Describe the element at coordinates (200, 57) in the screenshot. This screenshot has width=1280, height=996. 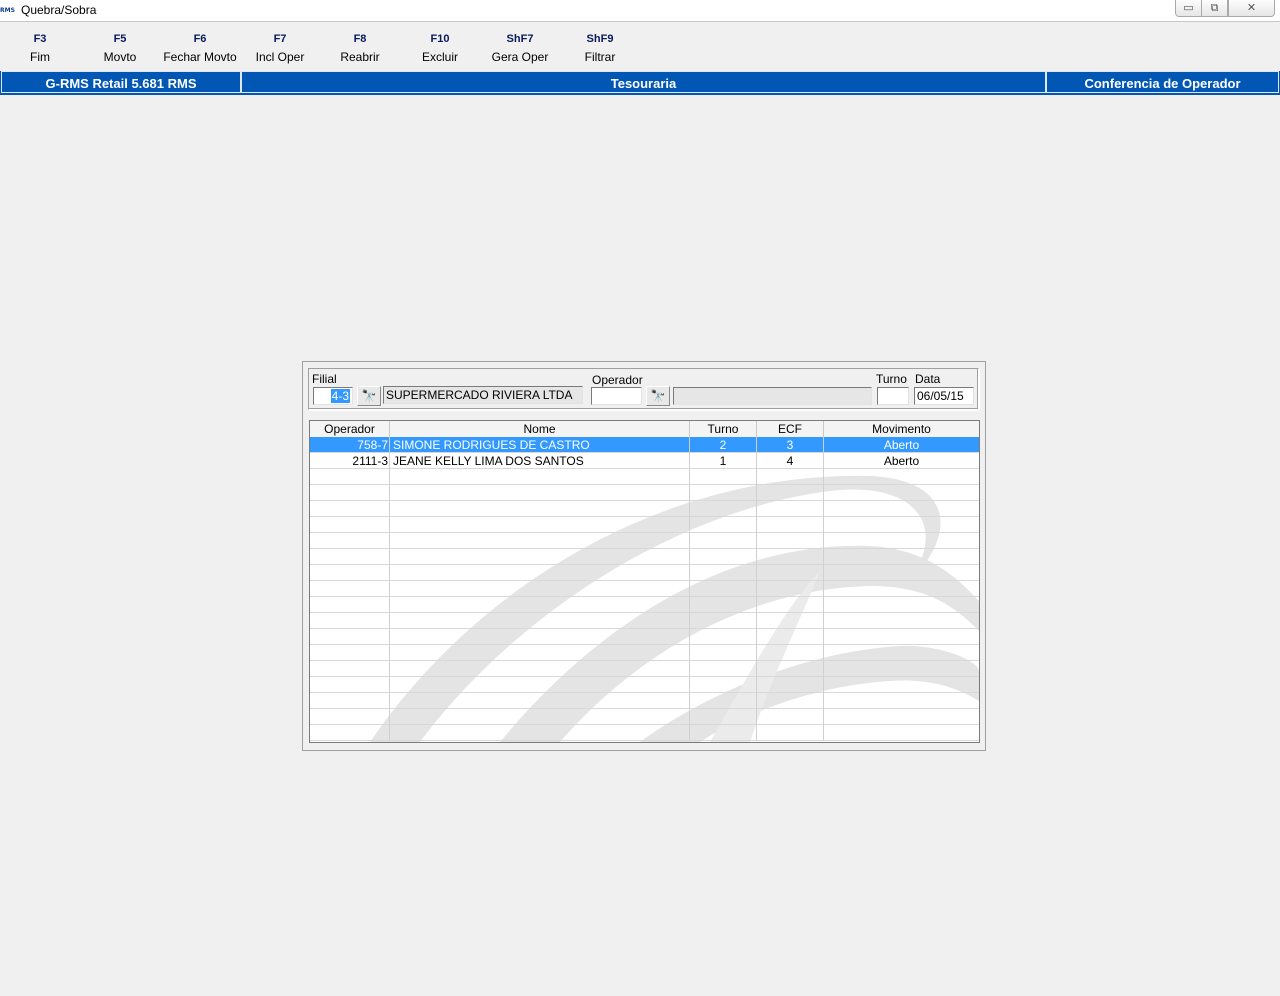
I see `fkey-label: Fechar Movto` at that location.